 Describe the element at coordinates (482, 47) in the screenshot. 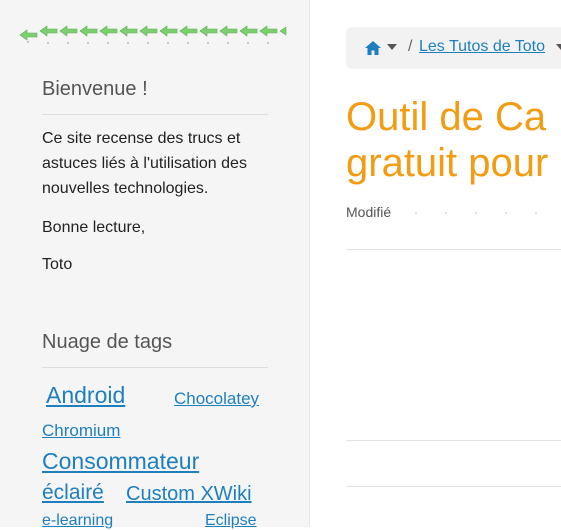

I see `breadcrumb-link: Les Tutos de Toto` at that location.